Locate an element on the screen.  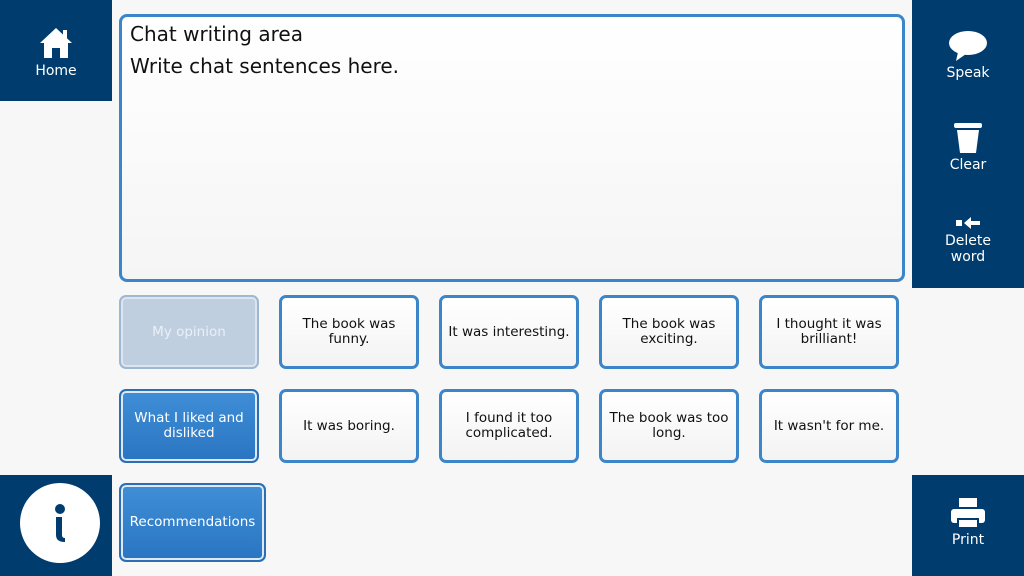
delete-word-label: Delete word is located at coordinates (968, 249).